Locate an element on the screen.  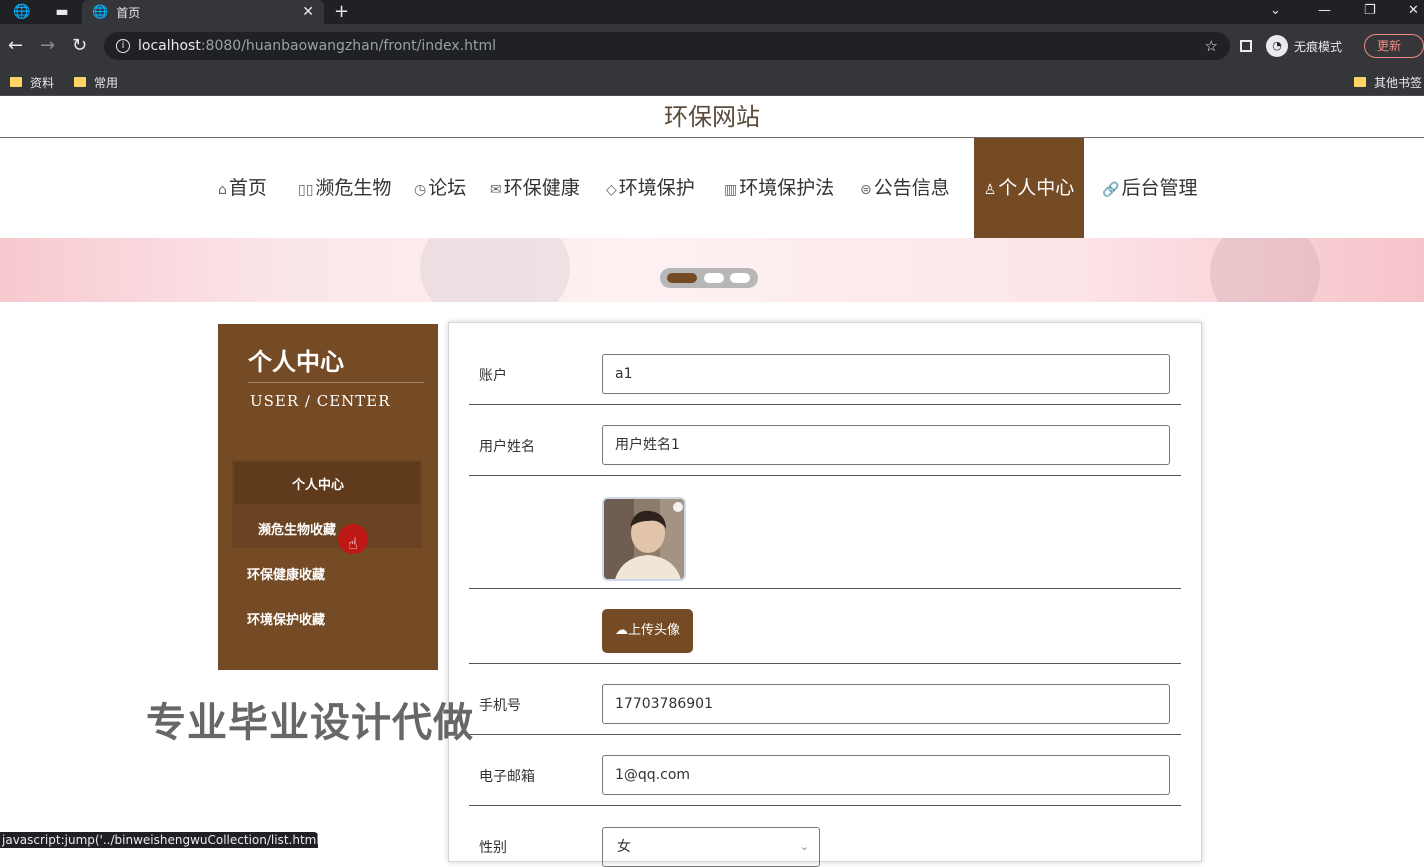
sidebar-subtitle: USER / CENTER is located at coordinates (320, 401).